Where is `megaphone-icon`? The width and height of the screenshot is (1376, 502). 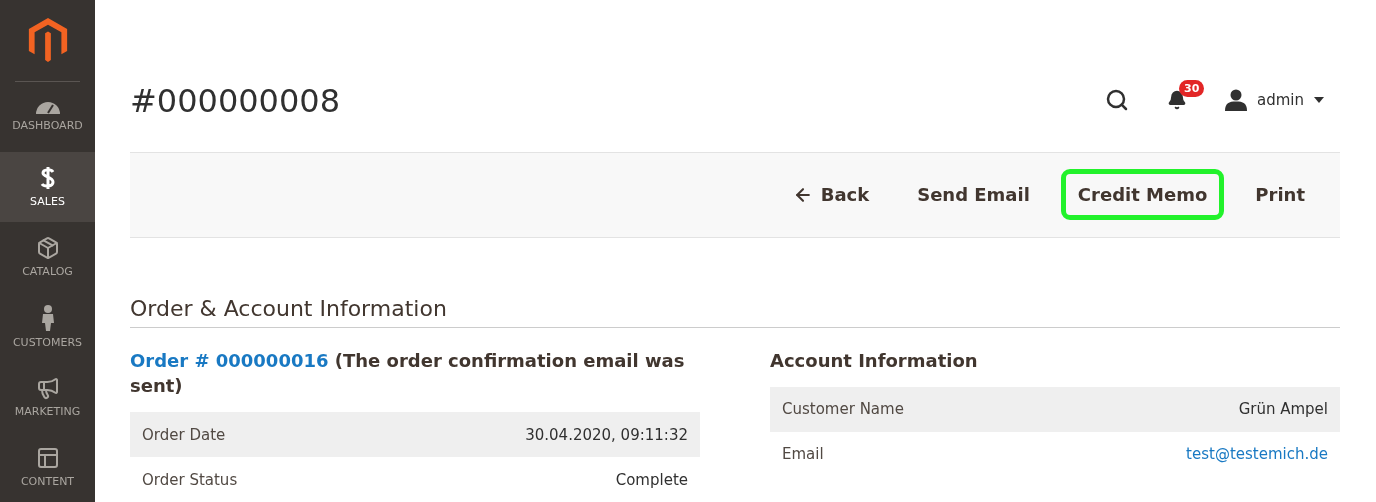 megaphone-icon is located at coordinates (47, 387).